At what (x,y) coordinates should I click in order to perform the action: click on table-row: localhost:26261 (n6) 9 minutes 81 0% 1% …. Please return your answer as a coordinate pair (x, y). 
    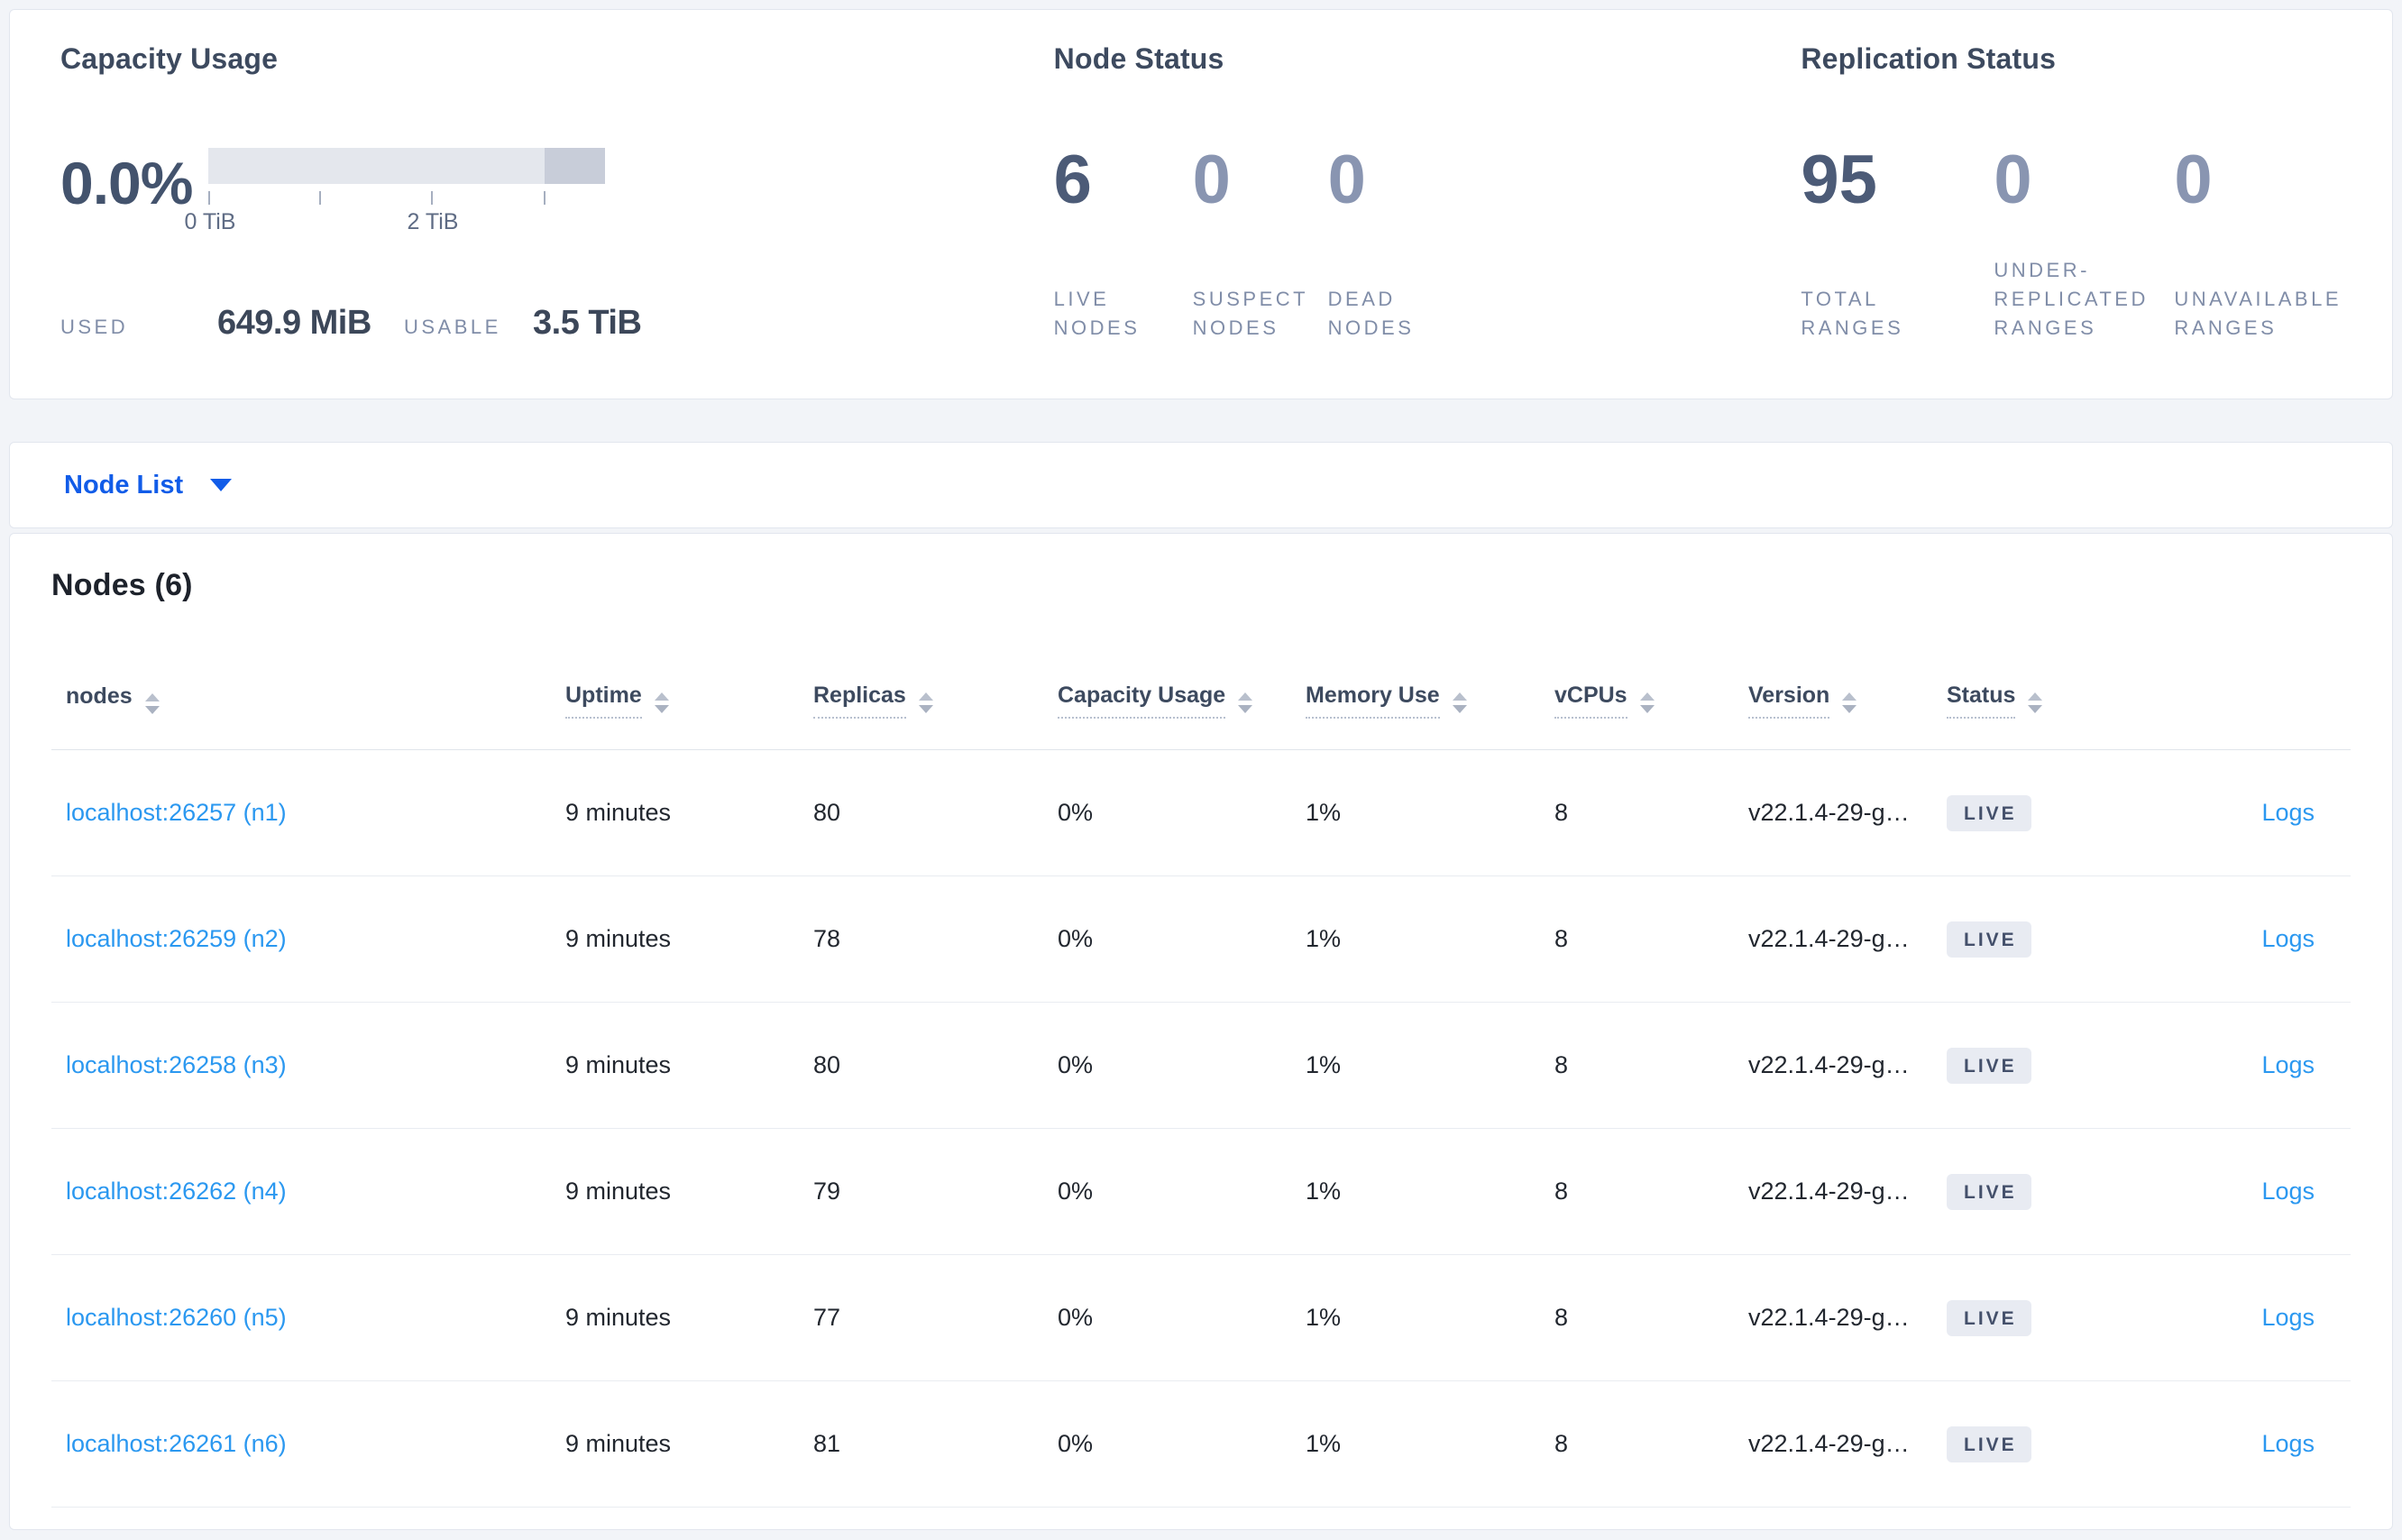
    Looking at the image, I should click on (1201, 1444).